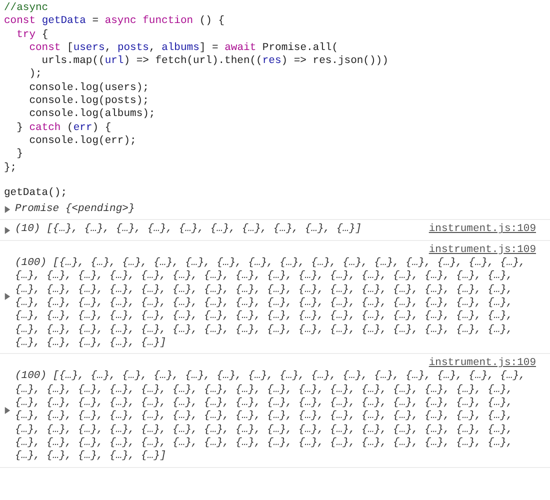 This screenshot has width=550, height=500. What do you see at coordinates (89, 101) in the screenshot?
I see `code-line: console.log(posts);` at bounding box center [89, 101].